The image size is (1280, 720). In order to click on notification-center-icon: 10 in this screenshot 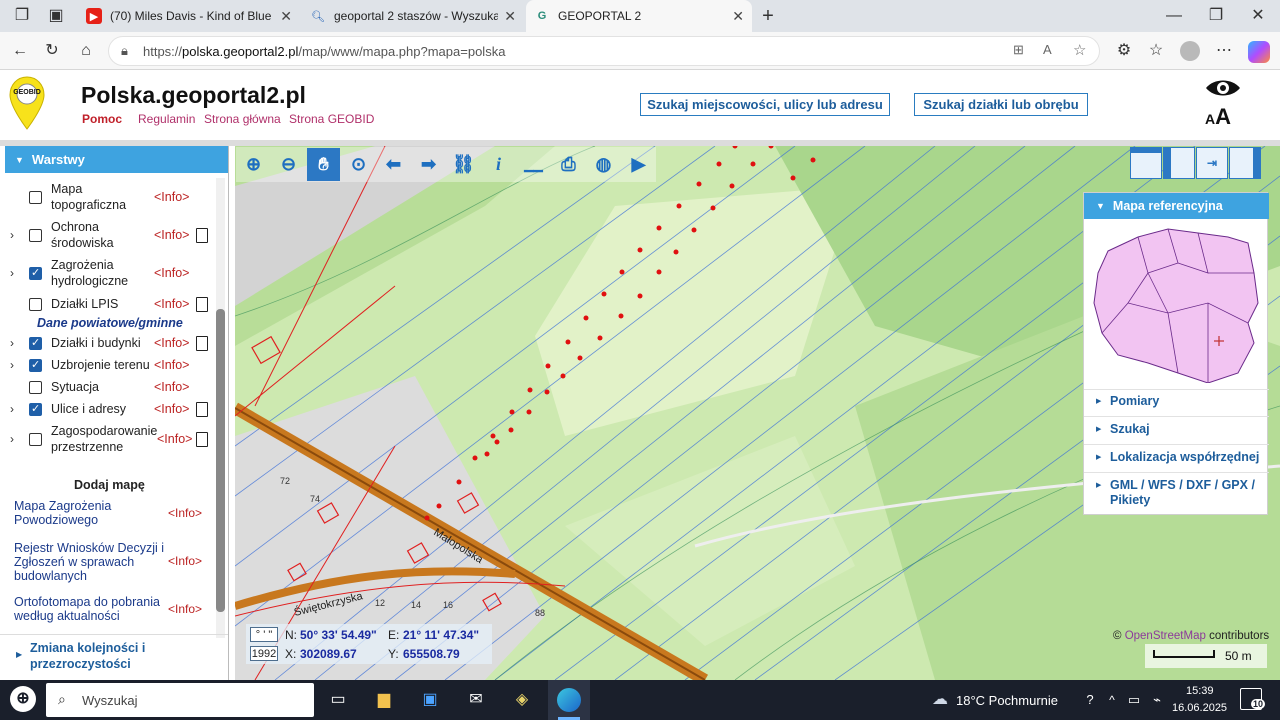, I will do `click(1253, 699)`.